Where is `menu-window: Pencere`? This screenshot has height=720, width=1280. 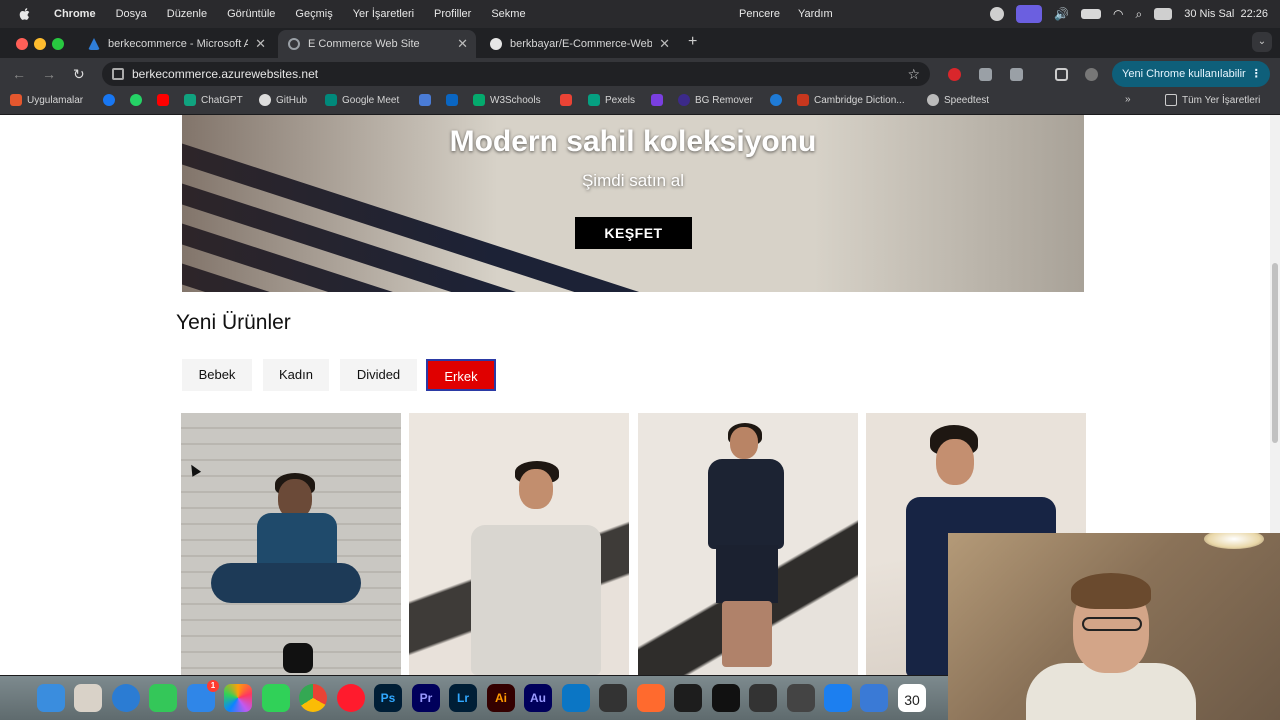
menu-window: Pencere is located at coordinates (759, 14).